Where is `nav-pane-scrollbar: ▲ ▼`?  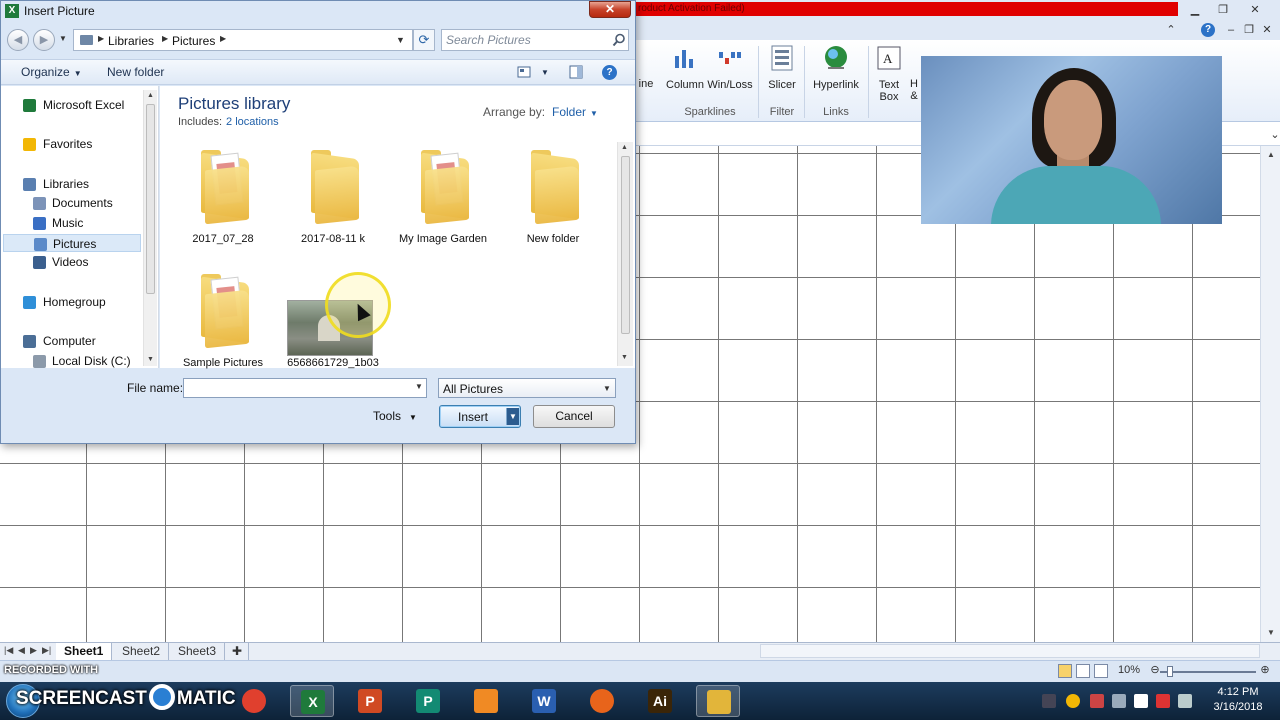 nav-pane-scrollbar: ▲ ▼ is located at coordinates (150, 228).